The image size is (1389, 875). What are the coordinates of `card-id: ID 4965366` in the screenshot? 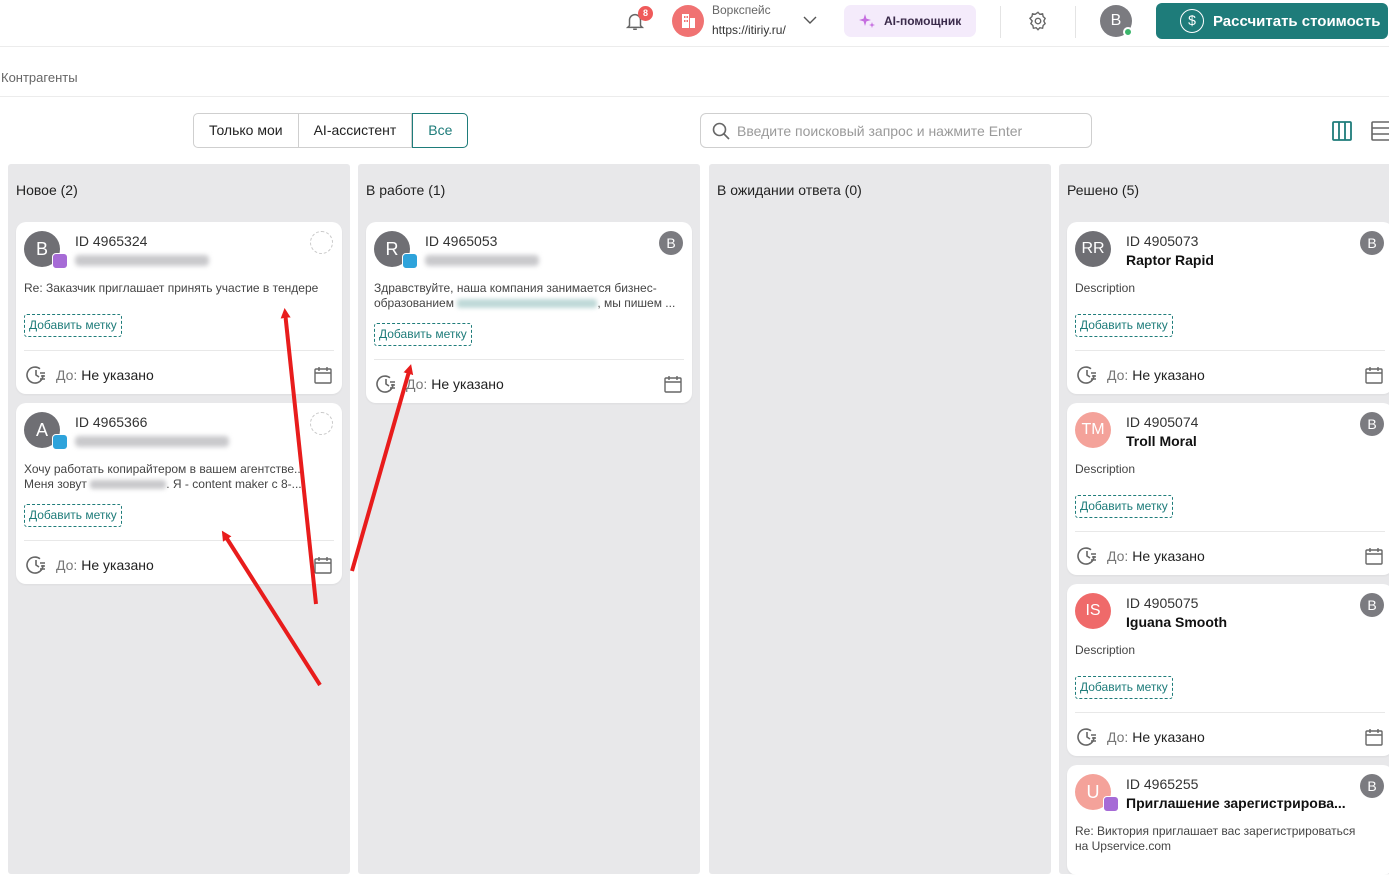 It's located at (111, 422).